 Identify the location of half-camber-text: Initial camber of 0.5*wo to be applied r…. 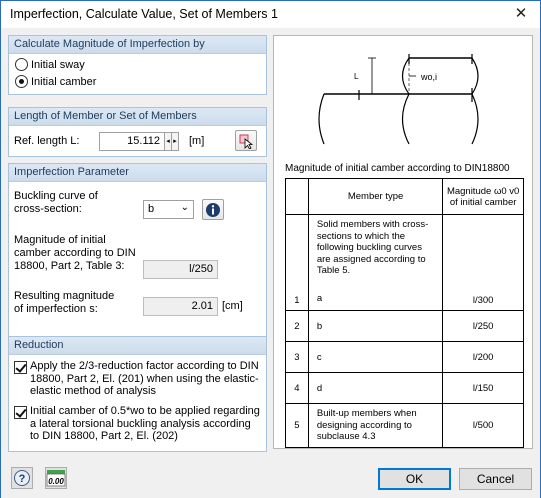
(145, 423).